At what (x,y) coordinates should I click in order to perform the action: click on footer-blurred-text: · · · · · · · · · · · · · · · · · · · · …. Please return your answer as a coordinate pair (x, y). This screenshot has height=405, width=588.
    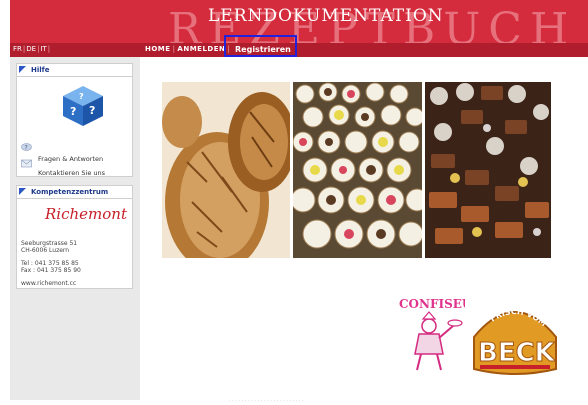
    Looking at the image, I should click on (266, 401).